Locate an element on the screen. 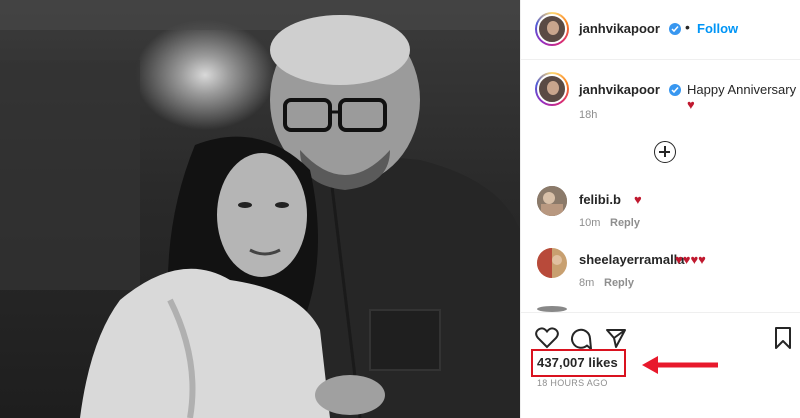 Image resolution: width=800 pixels, height=418 pixels. annotation-arrow-icon is located at coordinates (680, 365).